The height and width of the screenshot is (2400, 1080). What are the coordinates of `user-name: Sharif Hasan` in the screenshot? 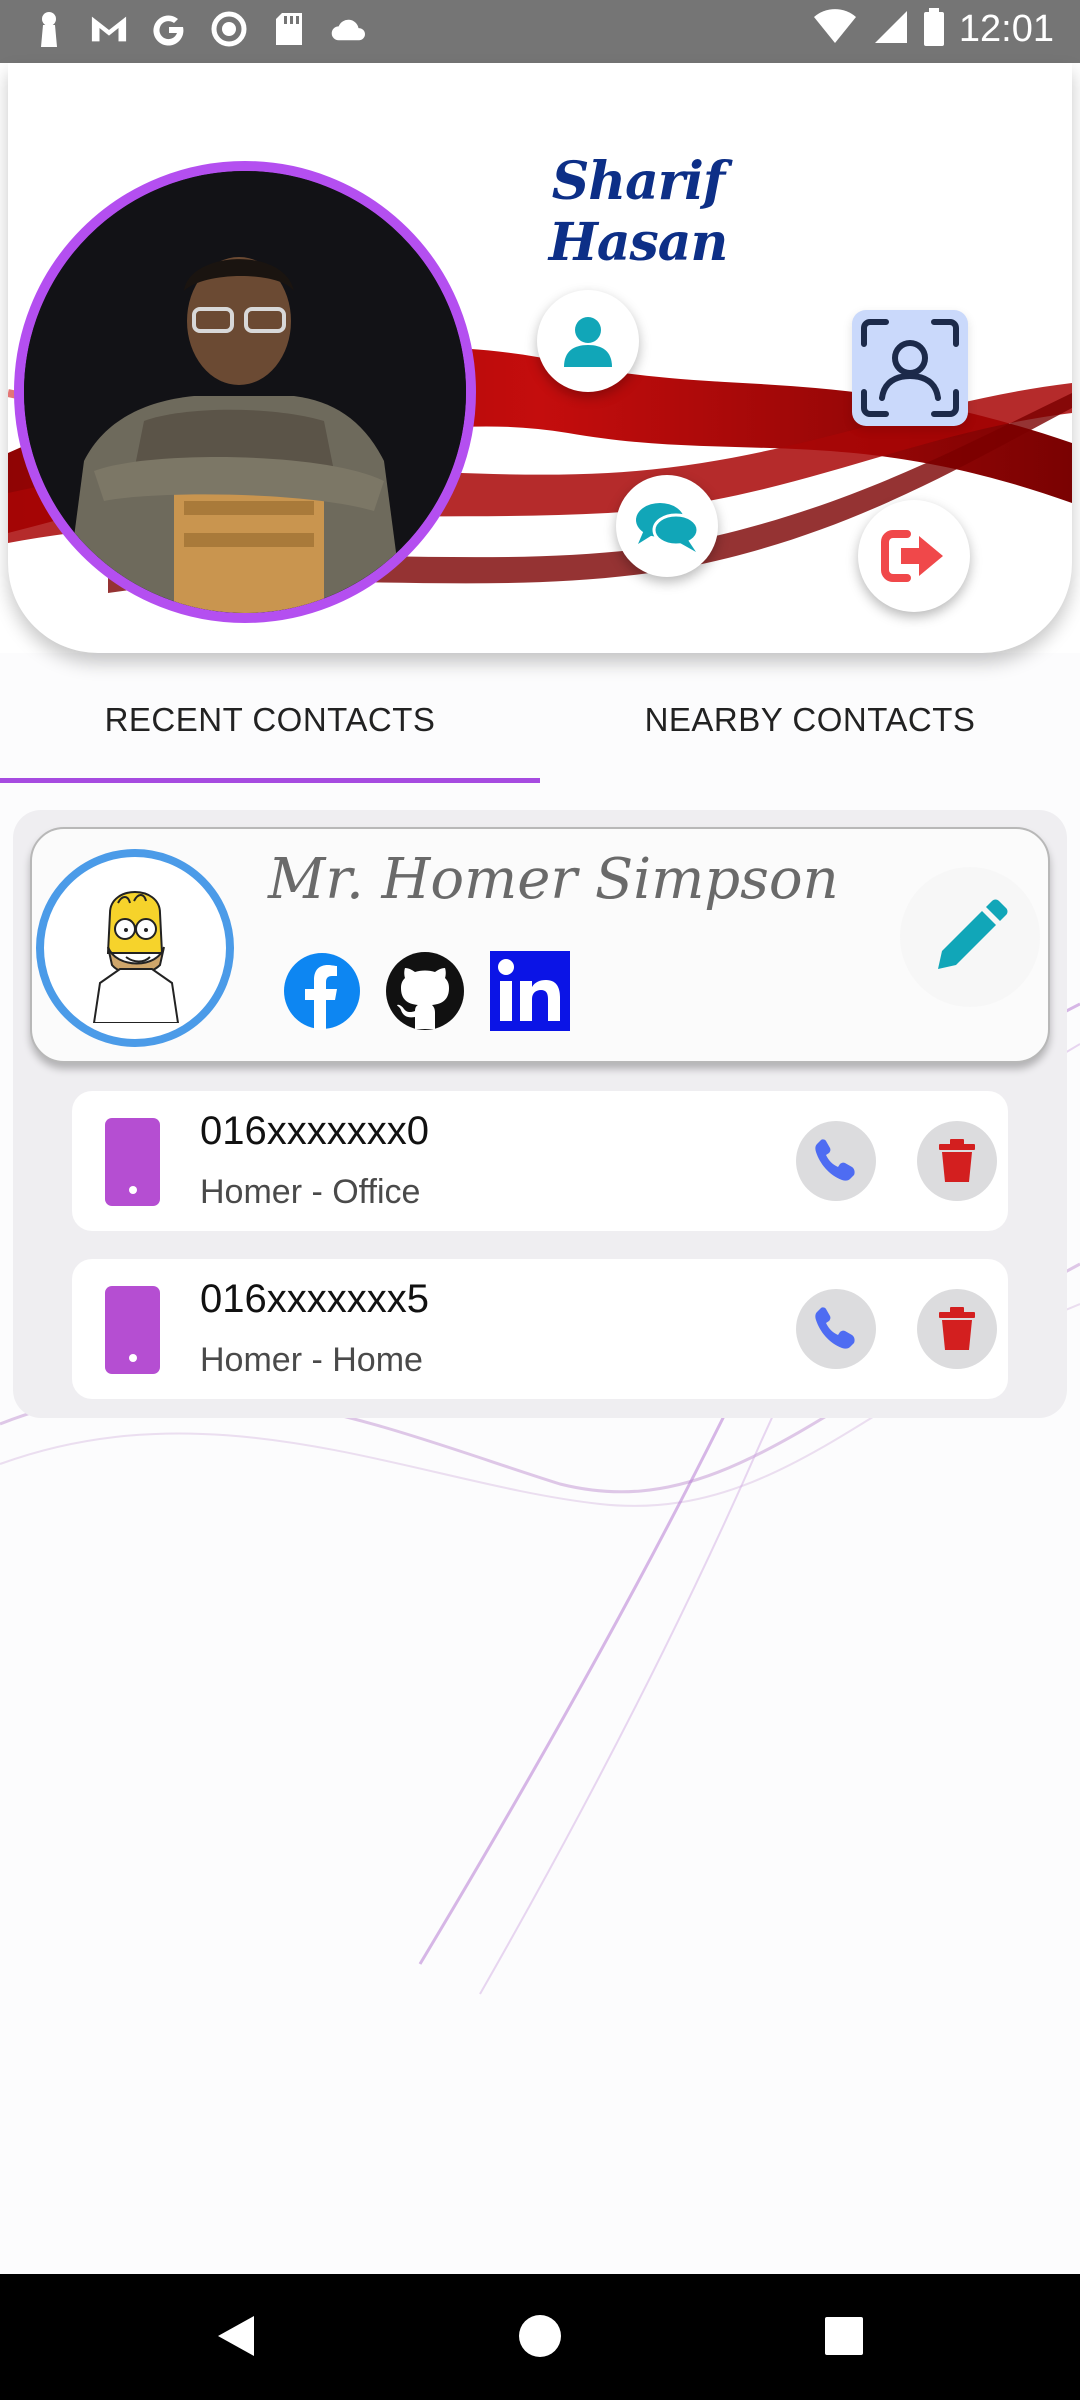 It's located at (638, 212).